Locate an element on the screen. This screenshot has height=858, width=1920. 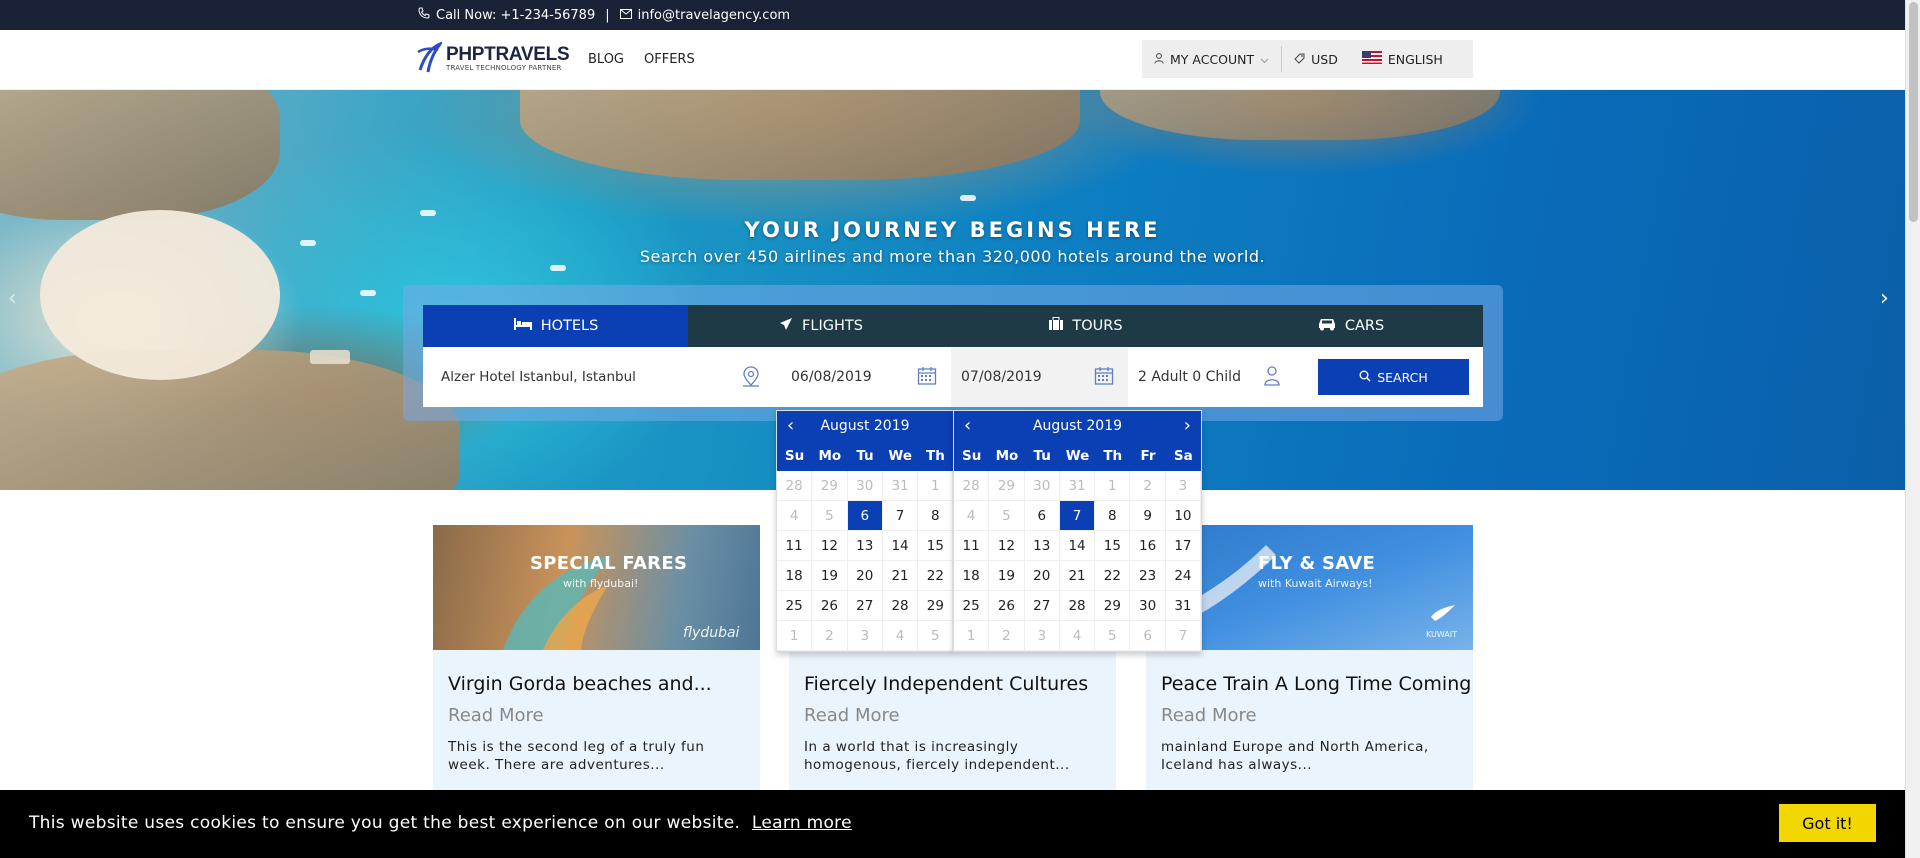
card-title: Peace Train A Long Time Coming is located at coordinates (1316, 684).